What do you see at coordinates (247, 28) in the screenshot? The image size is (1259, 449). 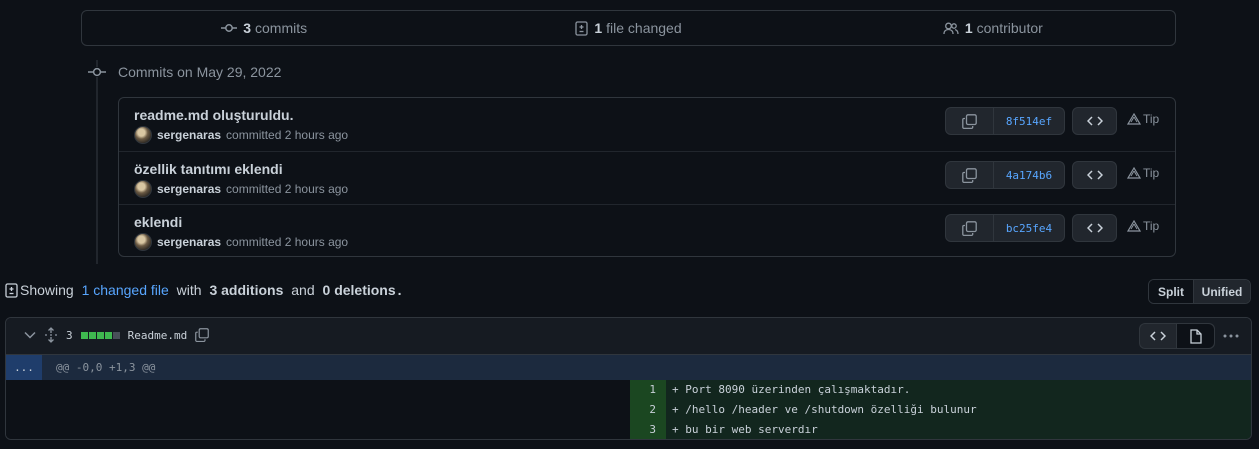 I see `commits-count: 3` at bounding box center [247, 28].